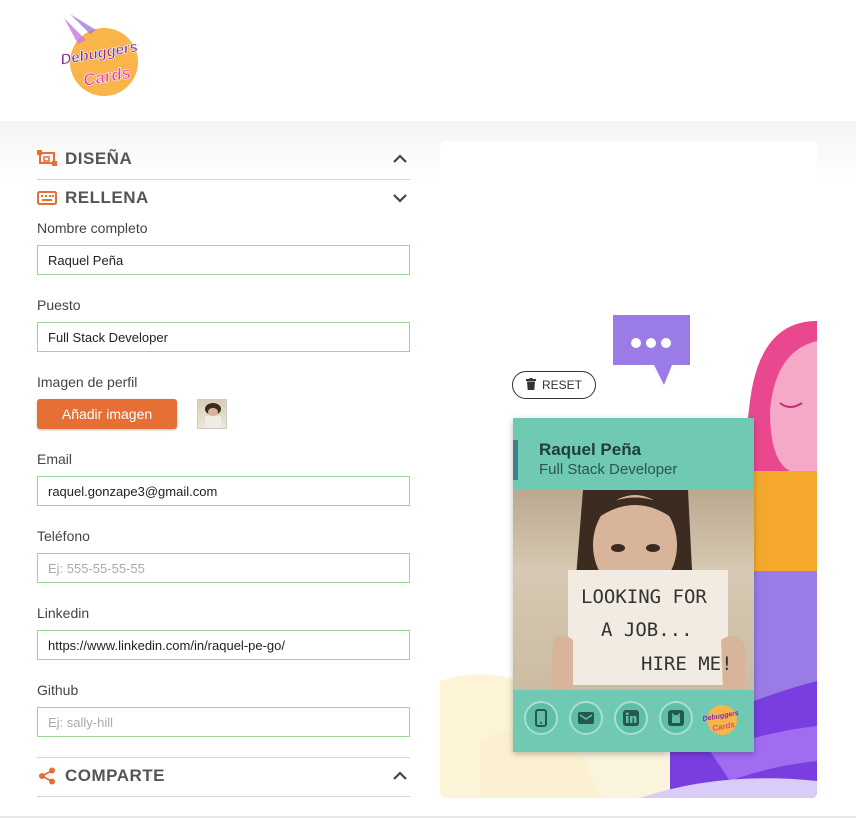  What do you see at coordinates (644, 597) in the screenshot?
I see `sign-line-1: LOOKING FOR` at bounding box center [644, 597].